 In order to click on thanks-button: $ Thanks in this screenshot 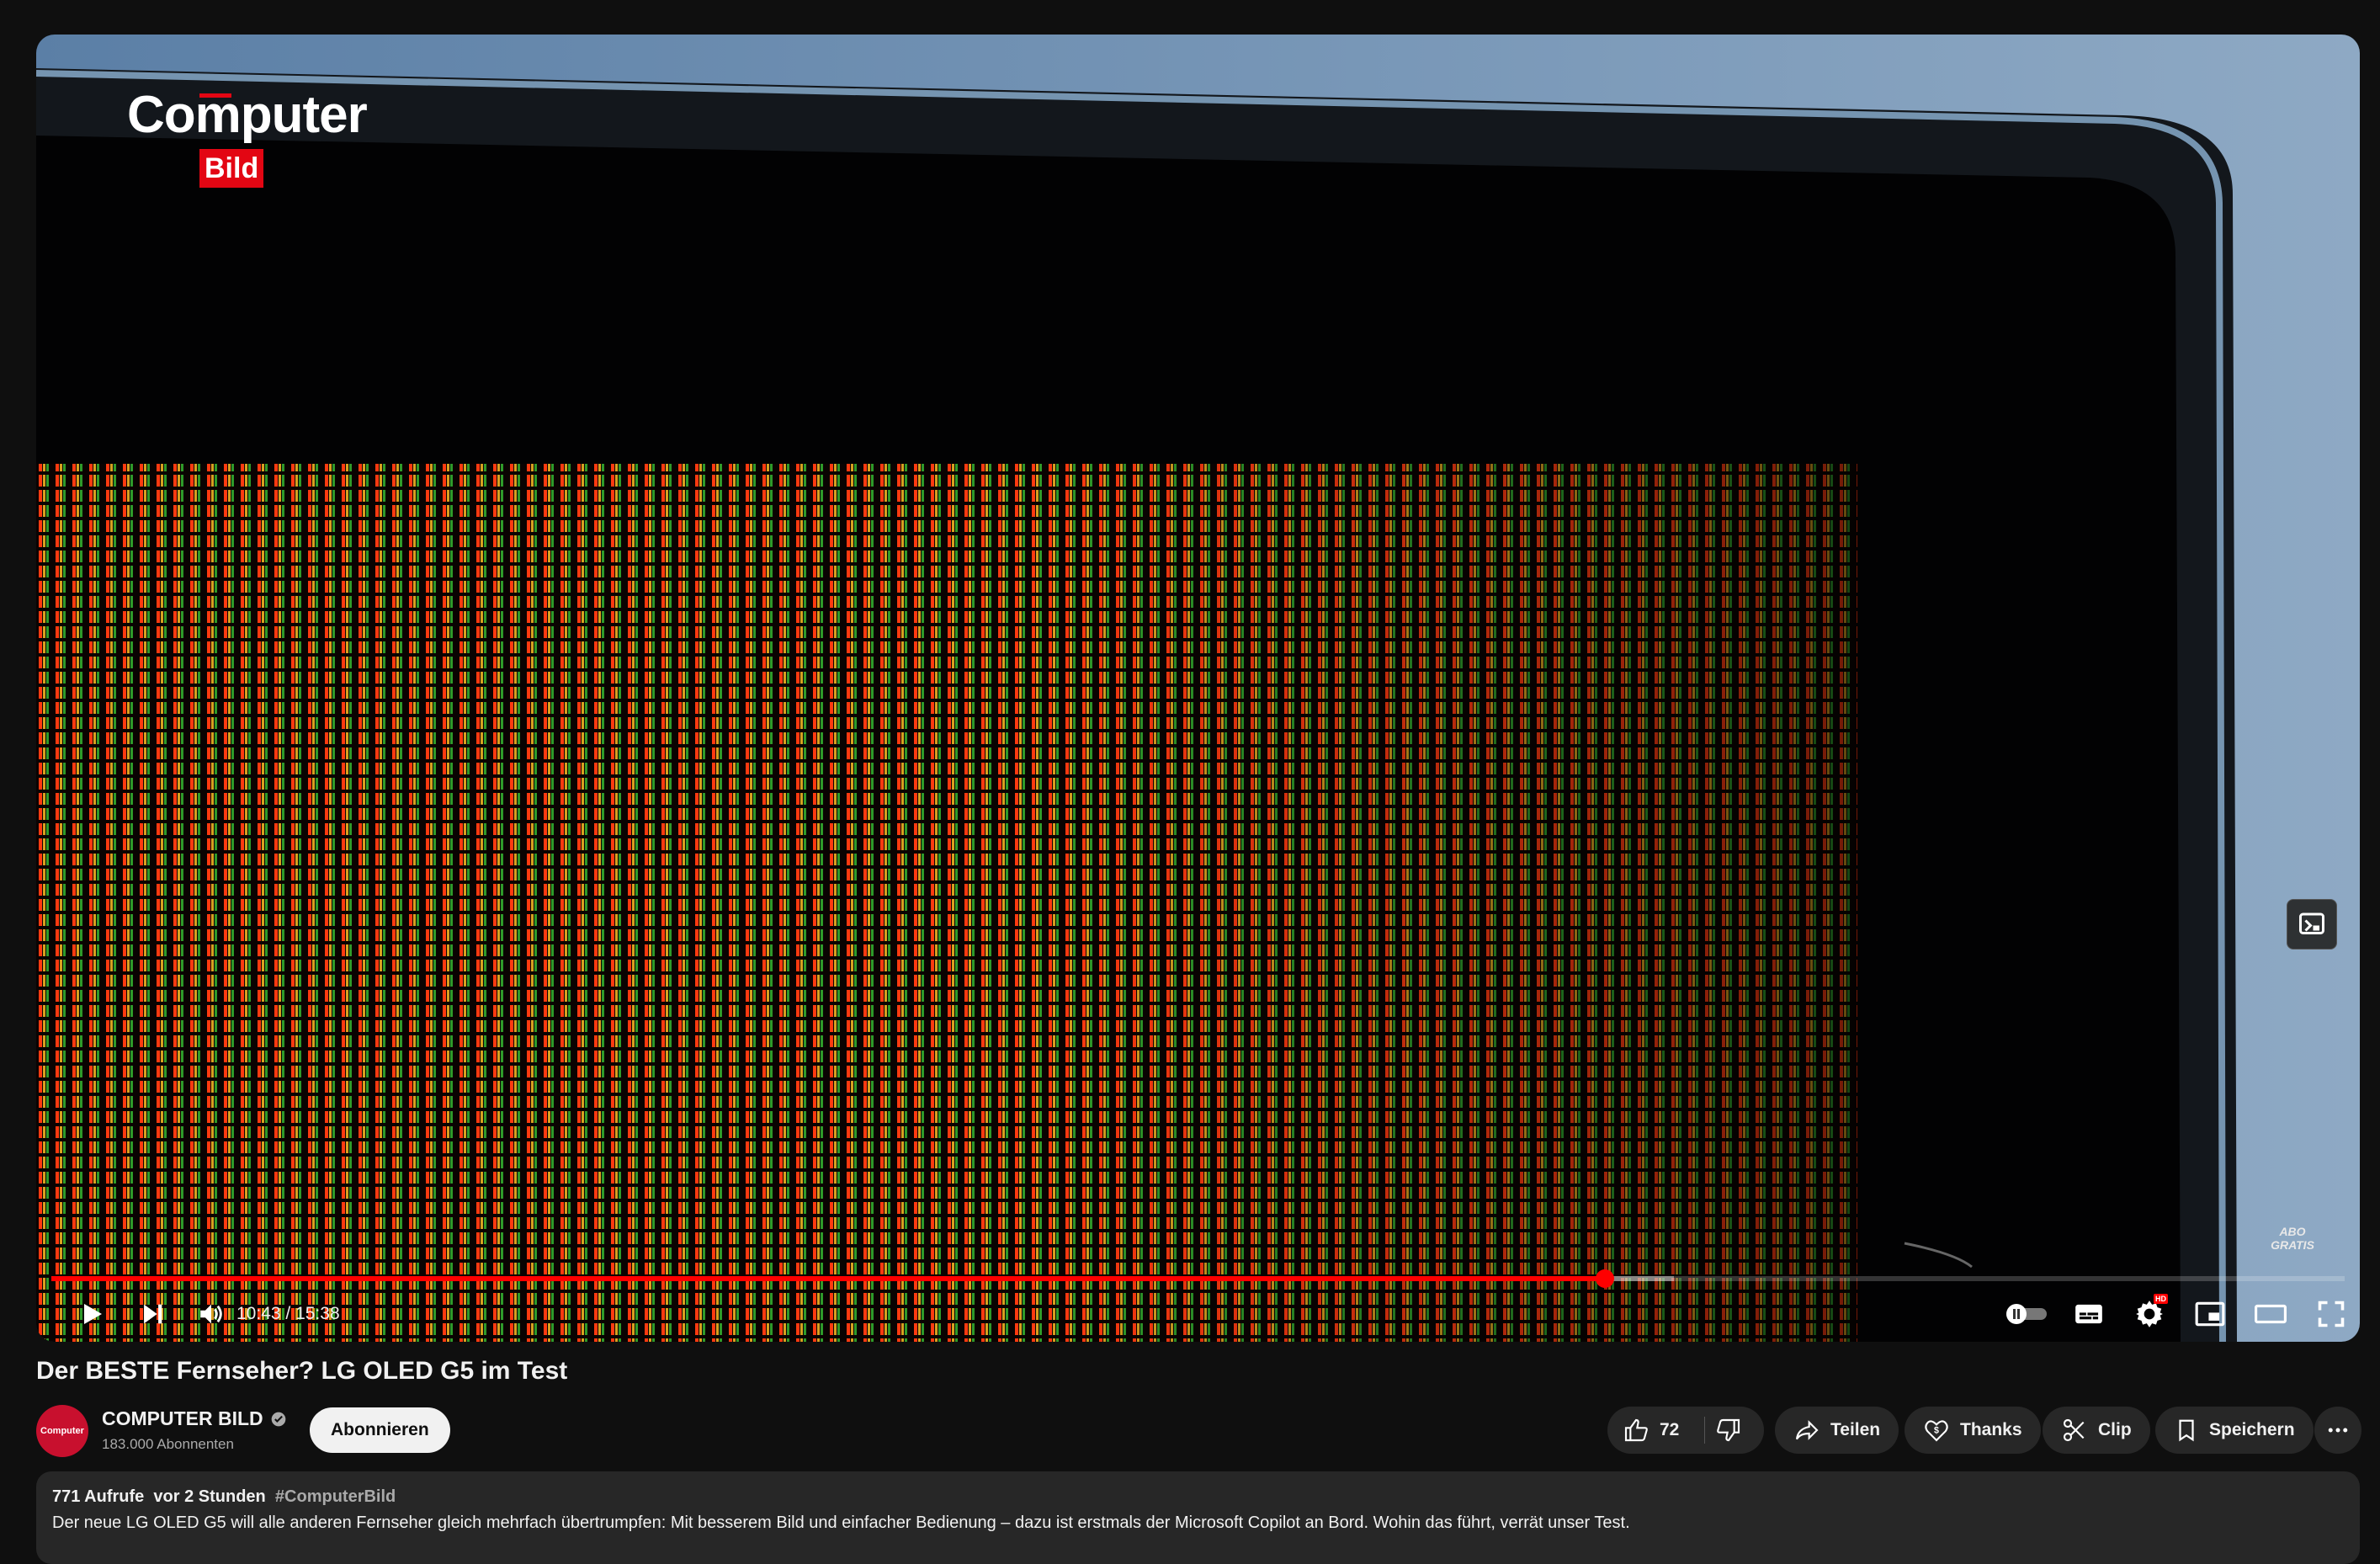, I will do `click(1973, 1430)`.